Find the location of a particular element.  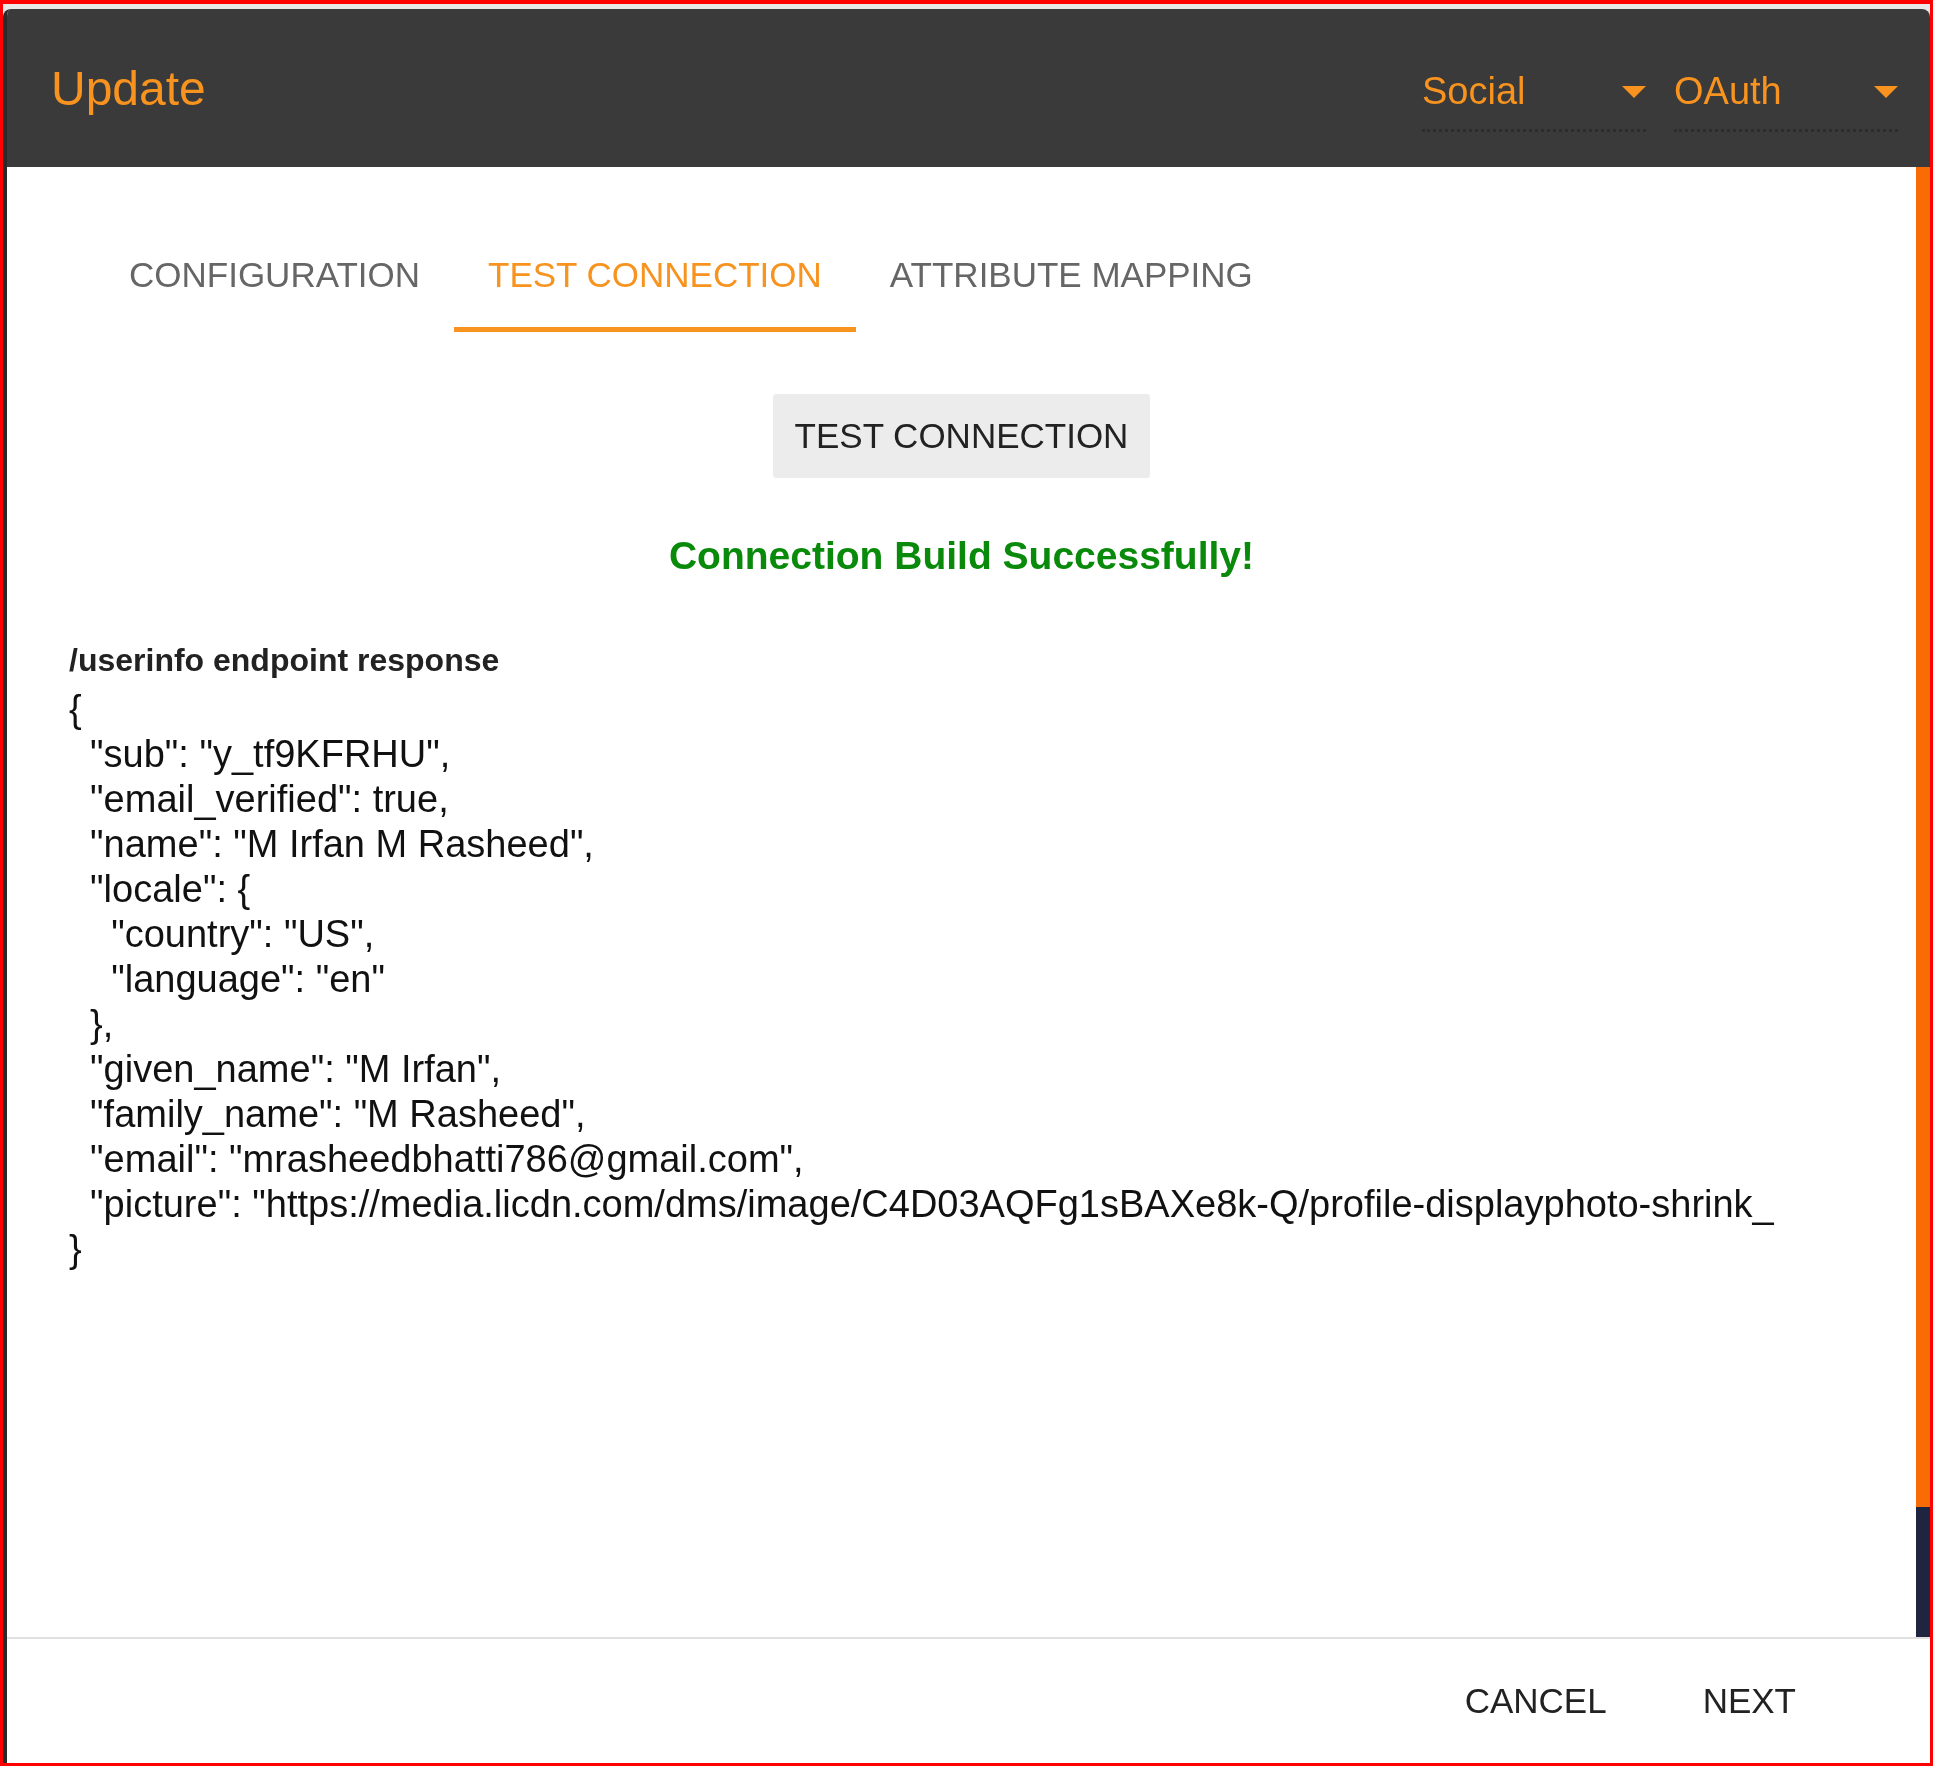

response-heading: /userinfo endpoint response is located at coordinates (285, 660).